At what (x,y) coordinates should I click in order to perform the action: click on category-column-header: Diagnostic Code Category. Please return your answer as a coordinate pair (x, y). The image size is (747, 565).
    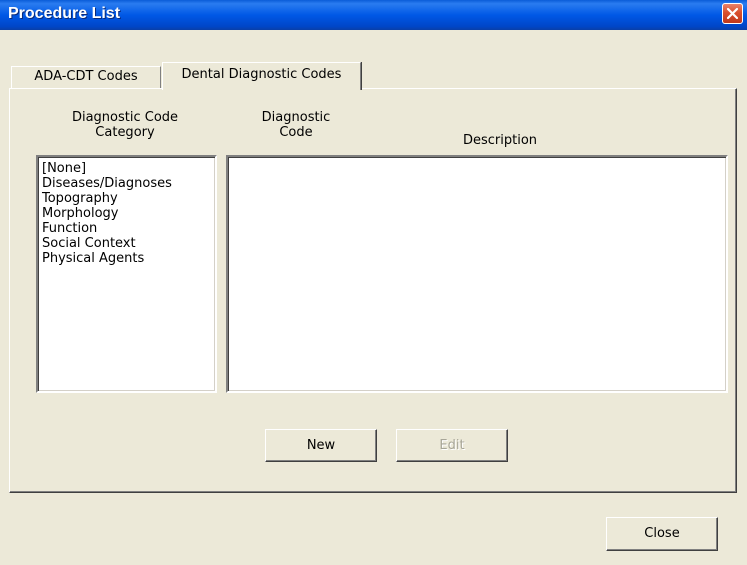
    Looking at the image, I should click on (125, 125).